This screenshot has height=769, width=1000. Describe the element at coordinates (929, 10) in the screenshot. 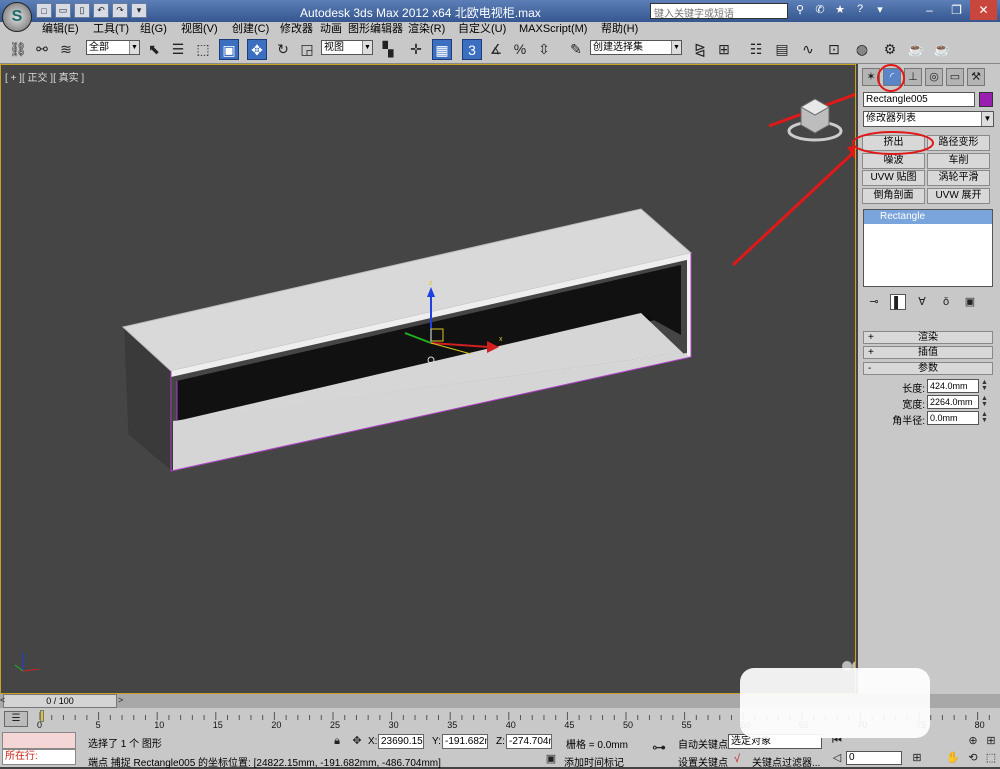

I see `minimize-button: –` at that location.